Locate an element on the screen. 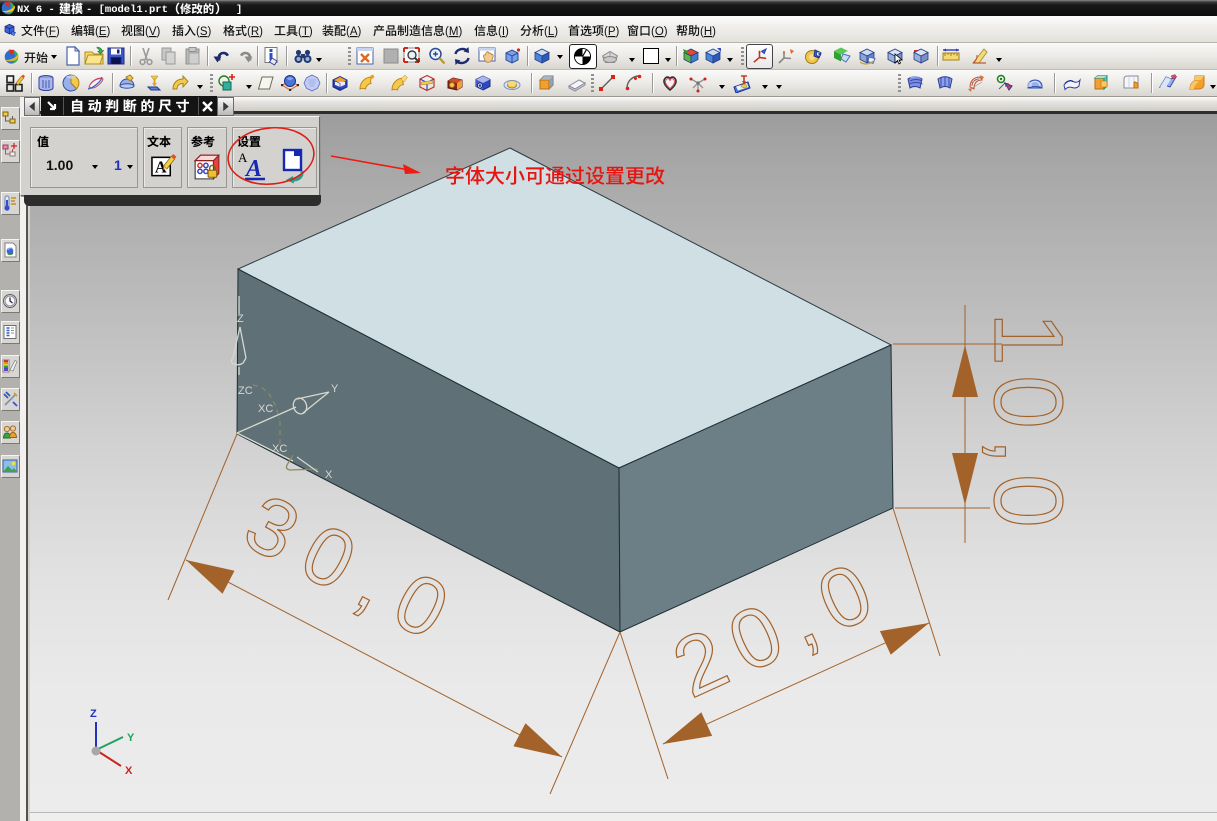 The image size is (1217, 821). svg-text: 10,0 is located at coordinates (1028, 424).